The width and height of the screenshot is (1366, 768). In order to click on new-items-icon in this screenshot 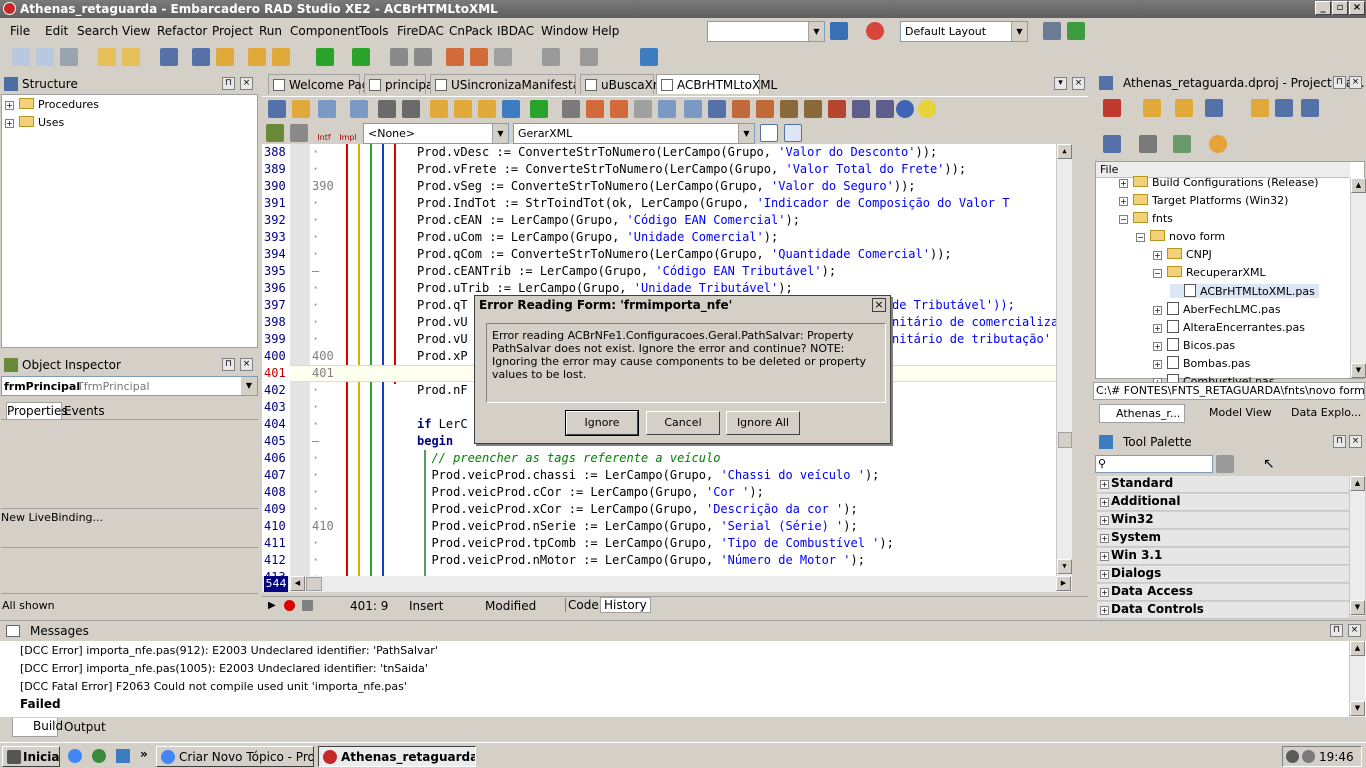, I will do `click(45, 57)`.